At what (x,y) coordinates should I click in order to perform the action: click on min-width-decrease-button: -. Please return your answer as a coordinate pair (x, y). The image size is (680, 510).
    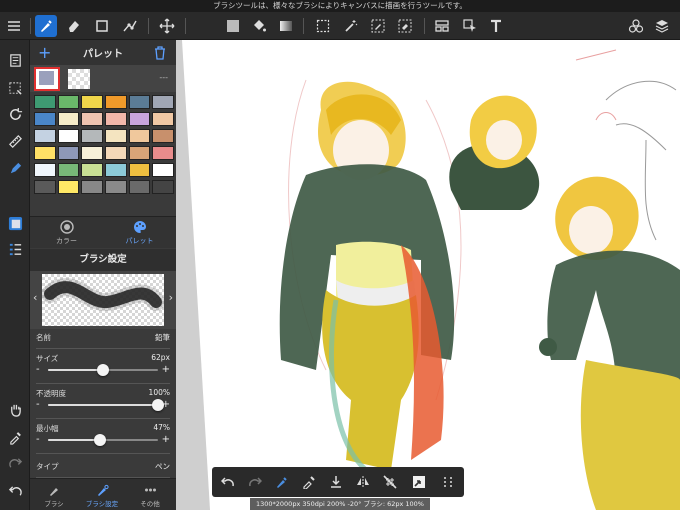
    Looking at the image, I should click on (38, 440).